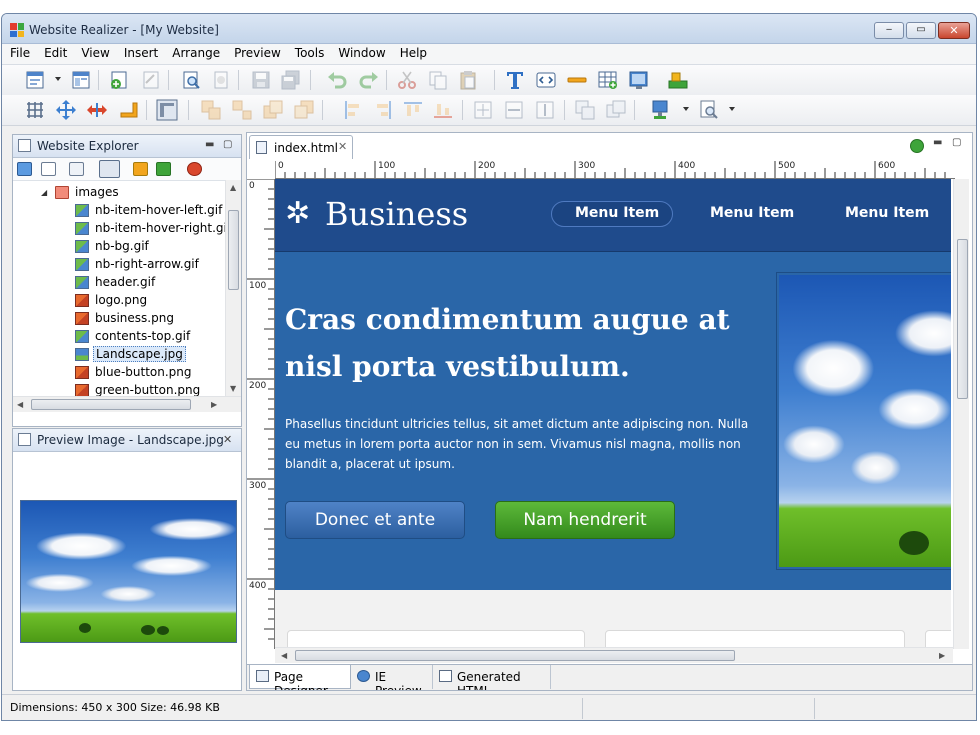  I want to click on preview-browser-icon, so click(709, 110).